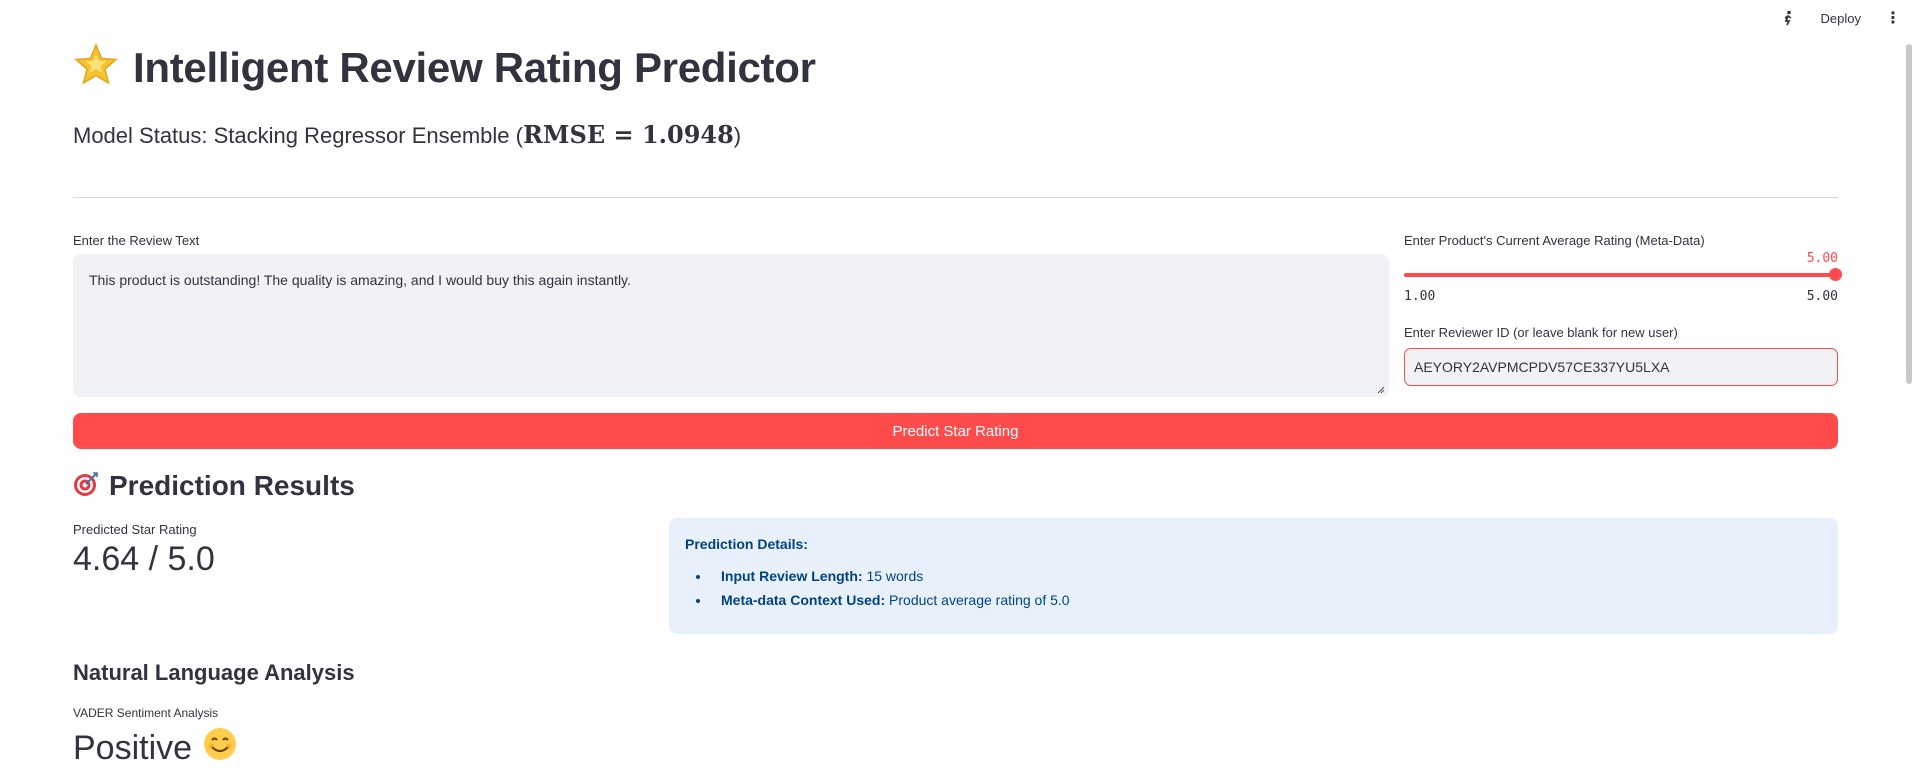 The width and height of the screenshot is (1915, 783). Describe the element at coordinates (955, 431) in the screenshot. I see `predict-button: Predict Star Rating` at that location.